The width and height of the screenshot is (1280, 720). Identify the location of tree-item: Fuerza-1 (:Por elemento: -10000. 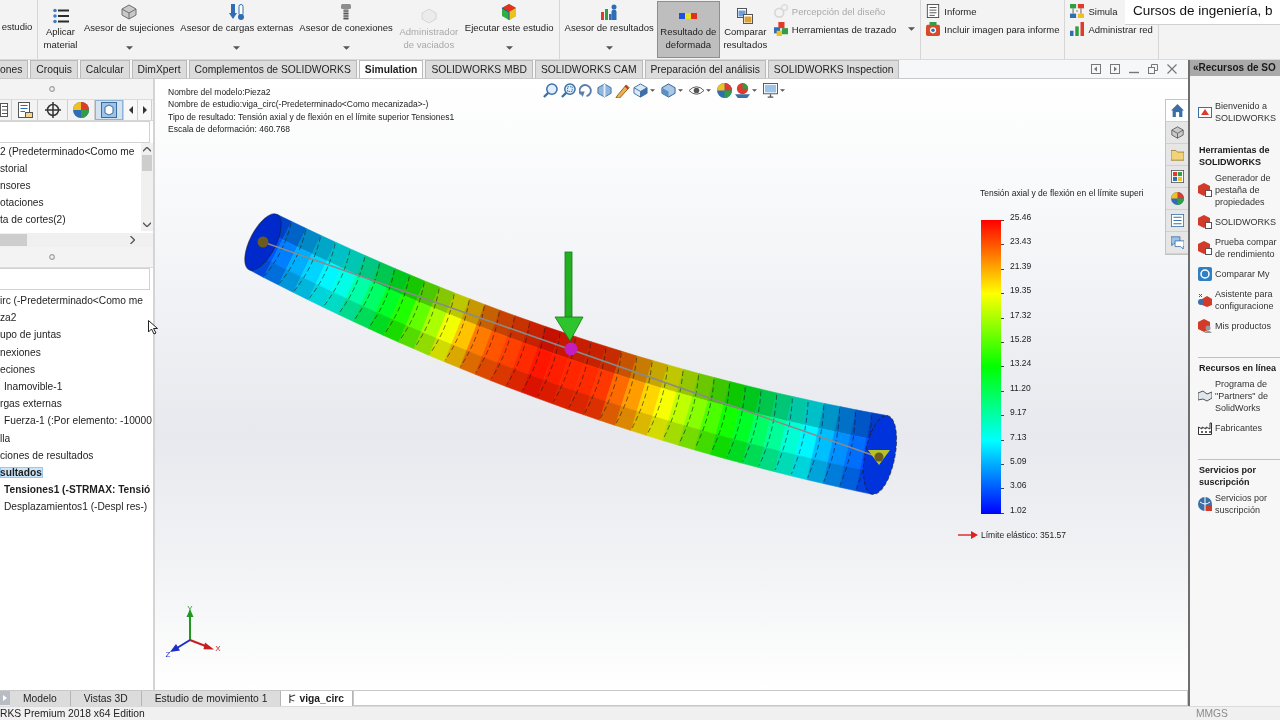
(78, 421).